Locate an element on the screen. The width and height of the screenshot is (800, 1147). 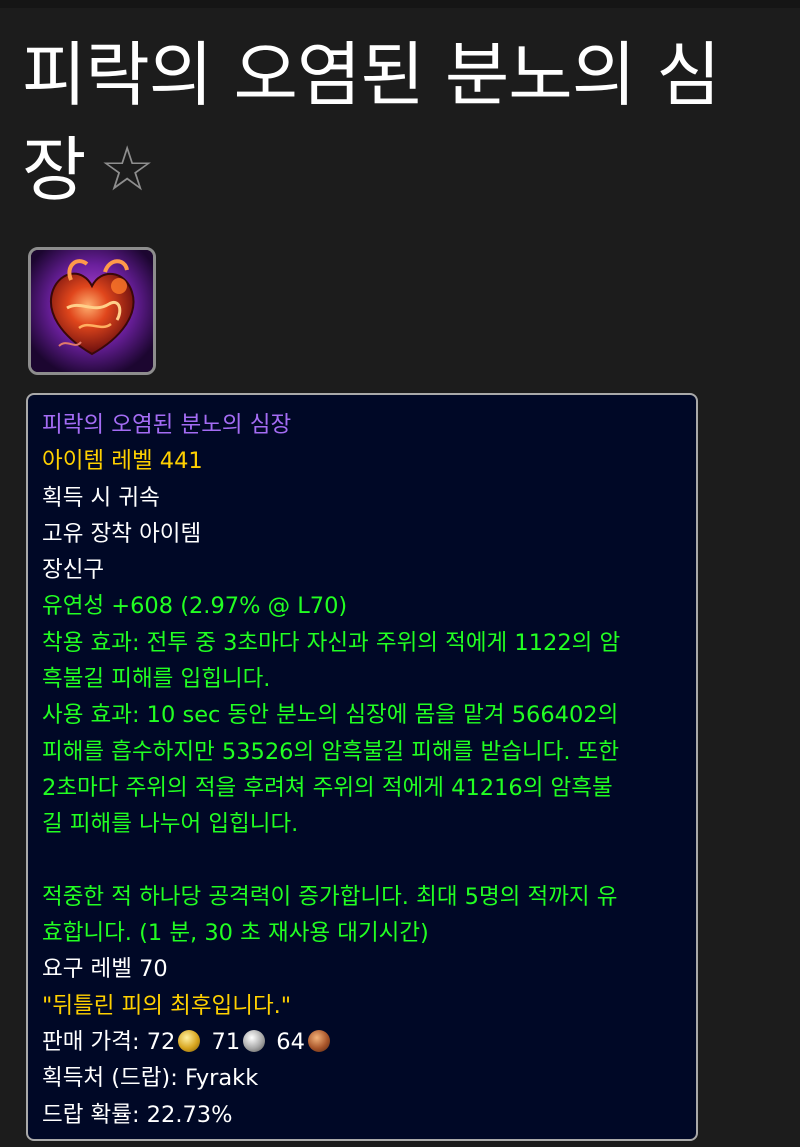
copper-amount: 64 is located at coordinates (290, 1042).